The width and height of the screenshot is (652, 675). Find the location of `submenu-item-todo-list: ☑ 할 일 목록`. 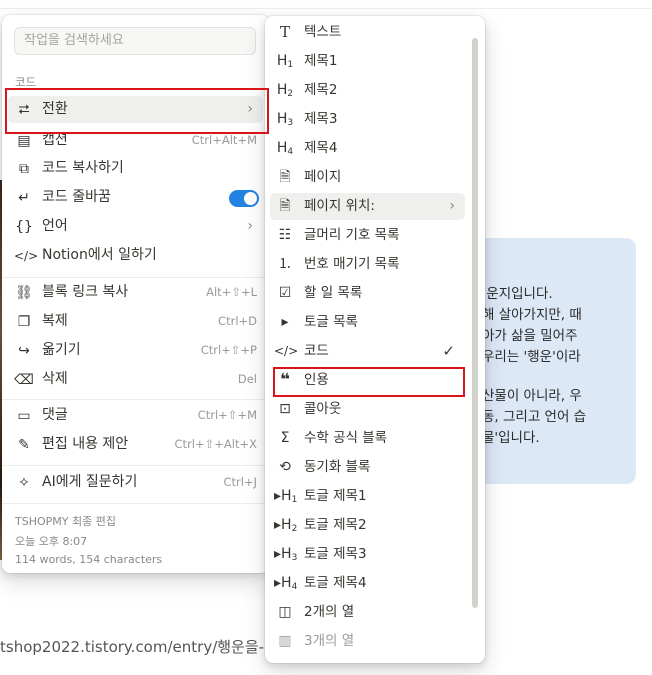

submenu-item-todo-list: ☑ 할 일 목록 is located at coordinates (367, 293).